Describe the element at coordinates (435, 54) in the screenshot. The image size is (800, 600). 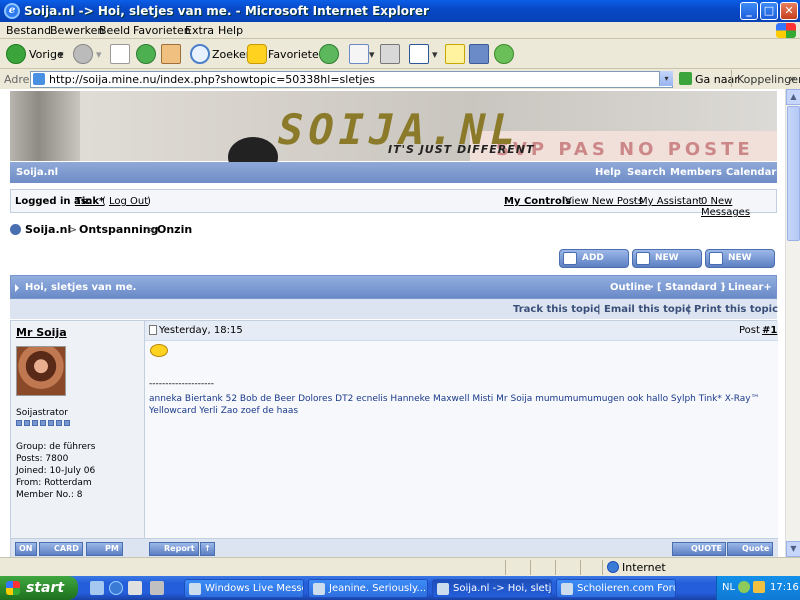
I see `word-dropdown-icon: ▾` at that location.